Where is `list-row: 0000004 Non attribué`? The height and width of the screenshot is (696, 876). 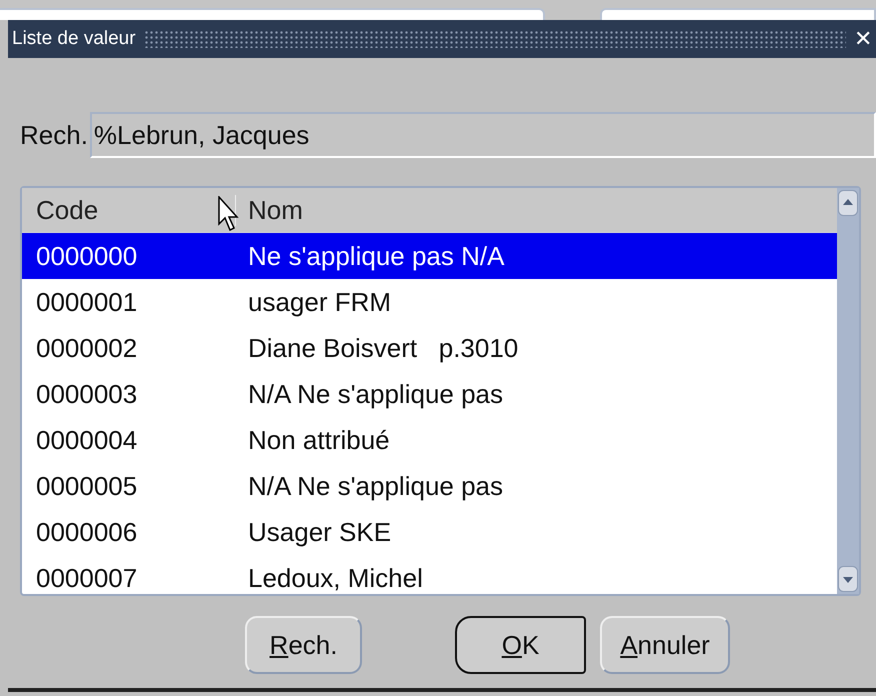 list-row: 0000004 Non attribué is located at coordinates (429, 440).